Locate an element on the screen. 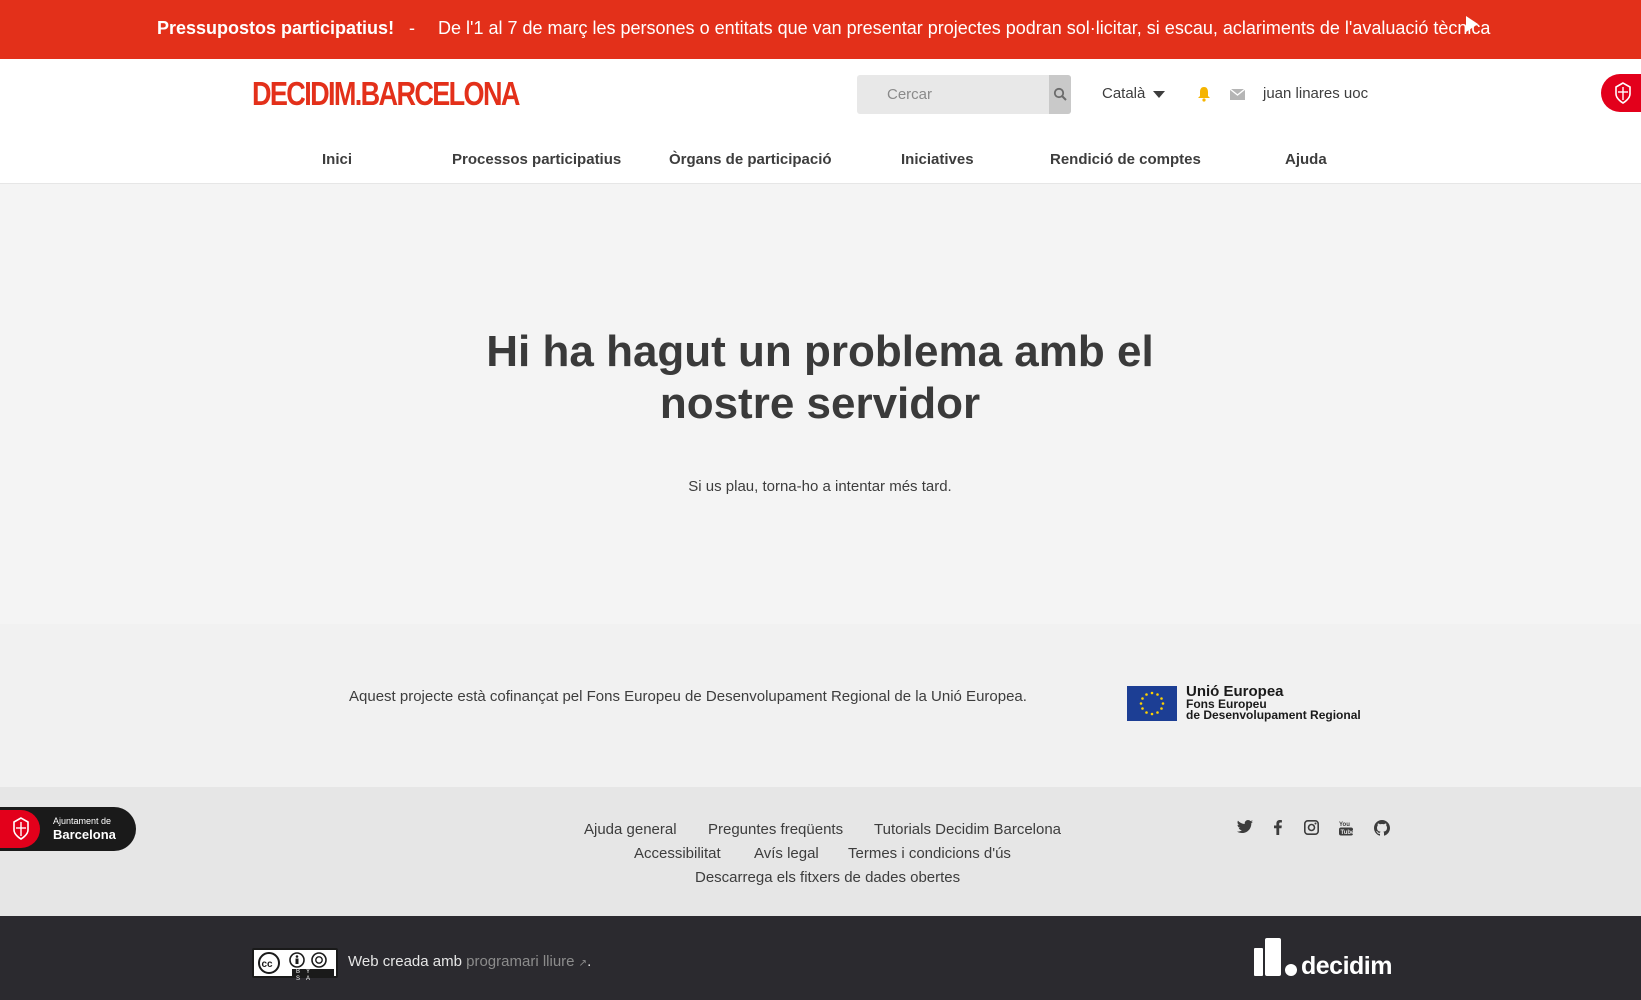 This screenshot has width=1641, height=1000. facebook-icon is located at coordinates (1278, 827).